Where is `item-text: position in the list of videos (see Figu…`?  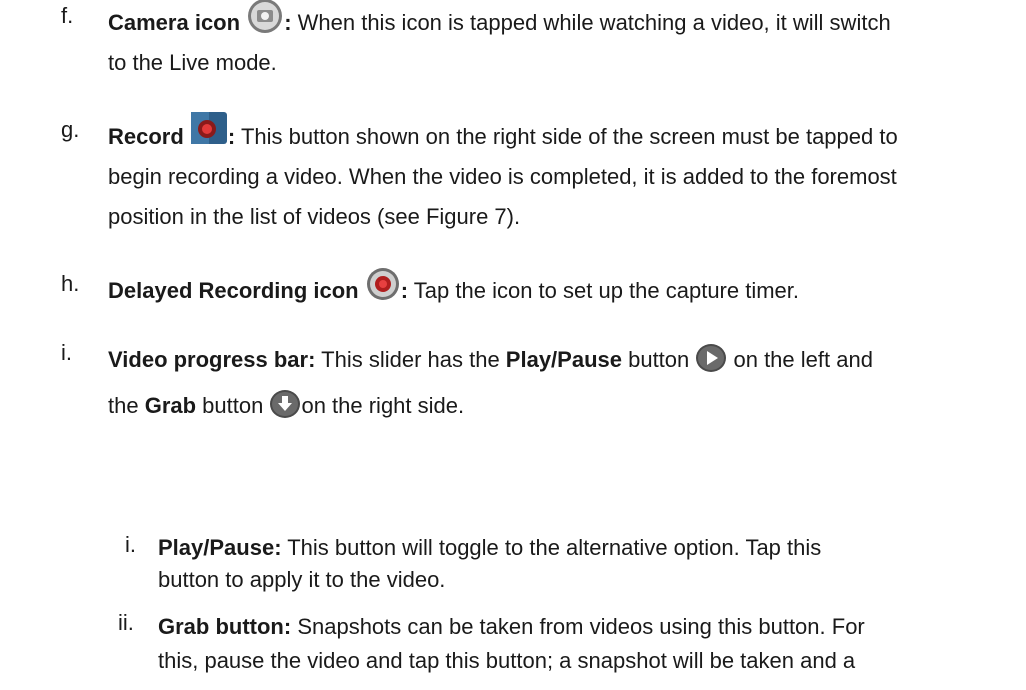
item-text: position in the list of videos (see Figu… is located at coordinates (314, 216).